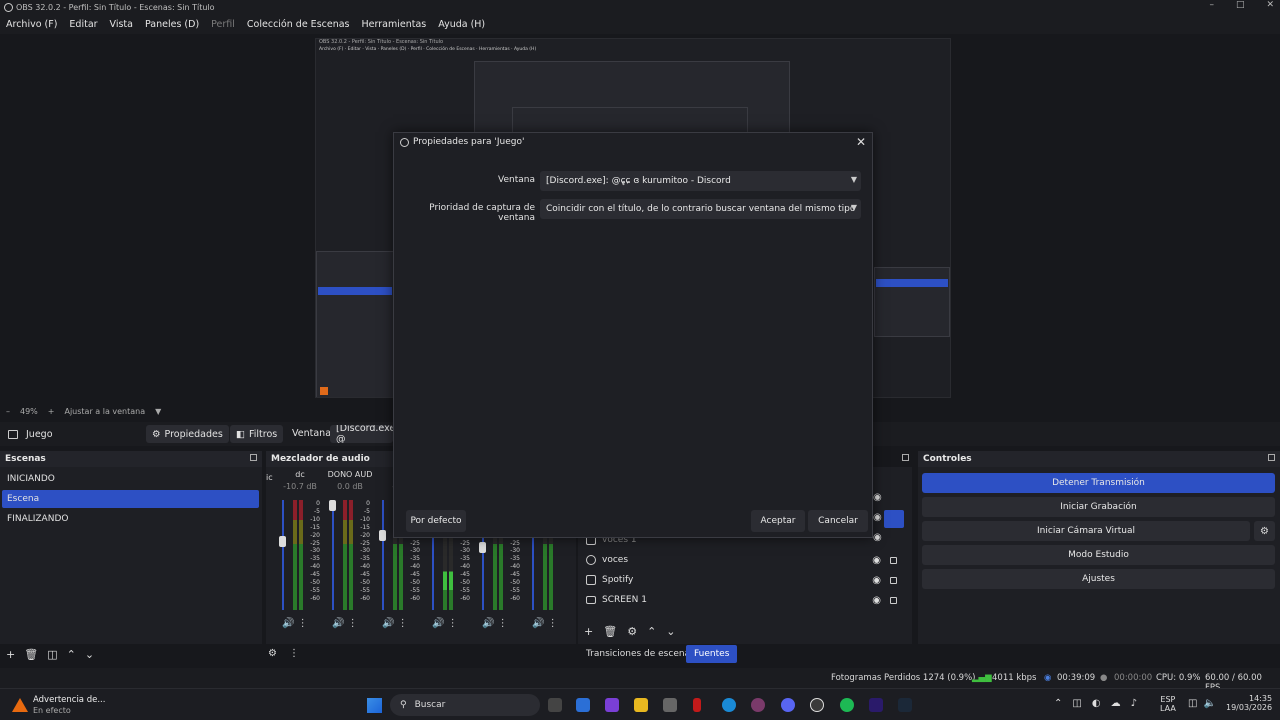  I want to click on menu-herramientas: Herramientas, so click(394, 24).